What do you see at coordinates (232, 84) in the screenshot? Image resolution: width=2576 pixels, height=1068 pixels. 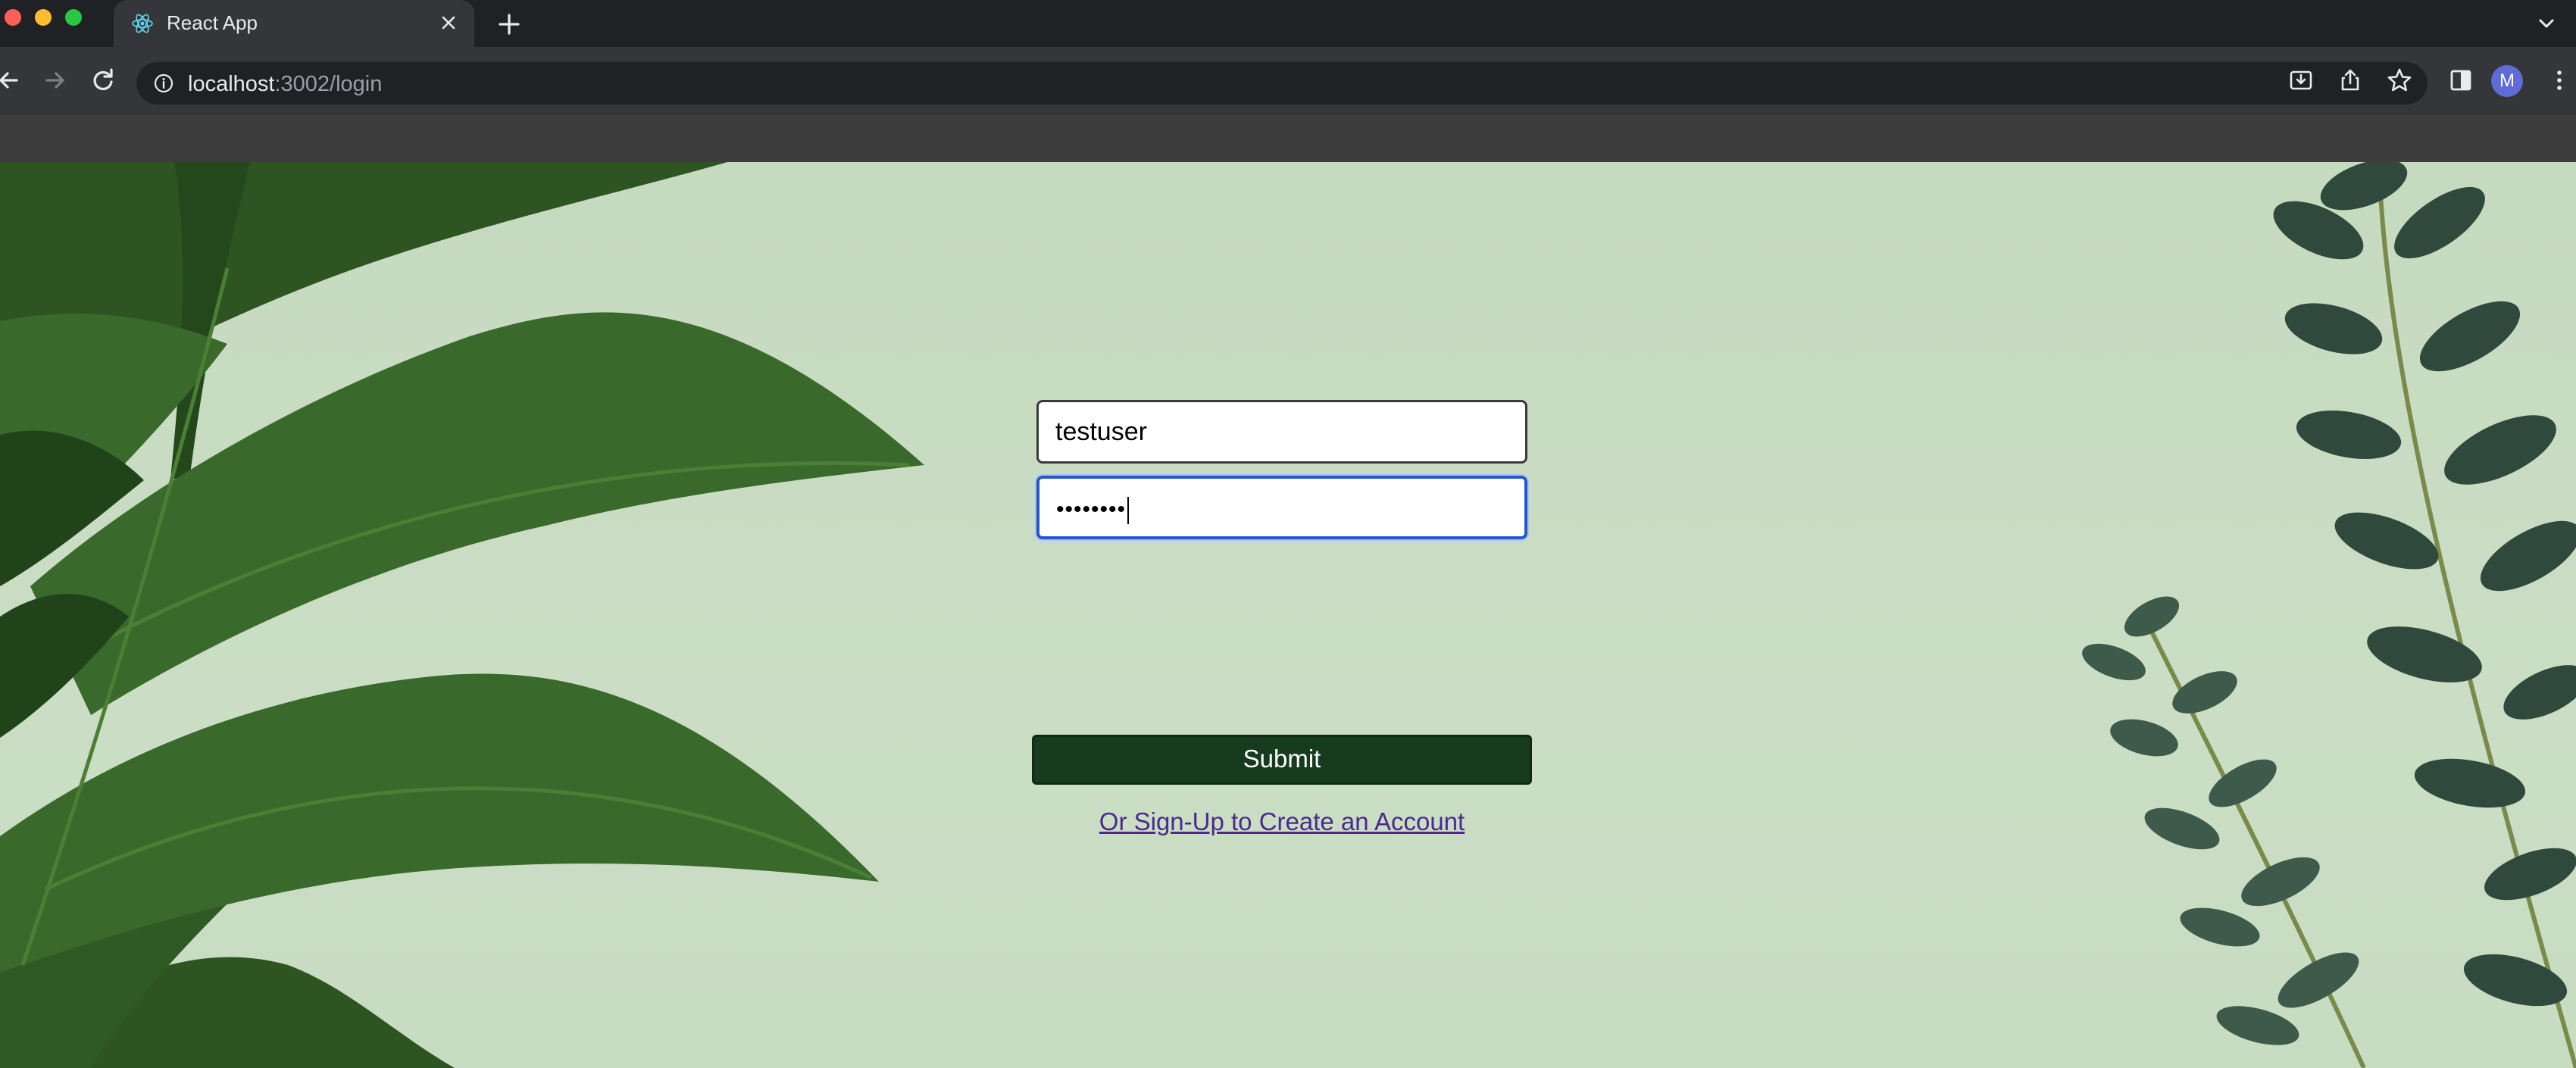 I see `url-host: localhost` at bounding box center [232, 84].